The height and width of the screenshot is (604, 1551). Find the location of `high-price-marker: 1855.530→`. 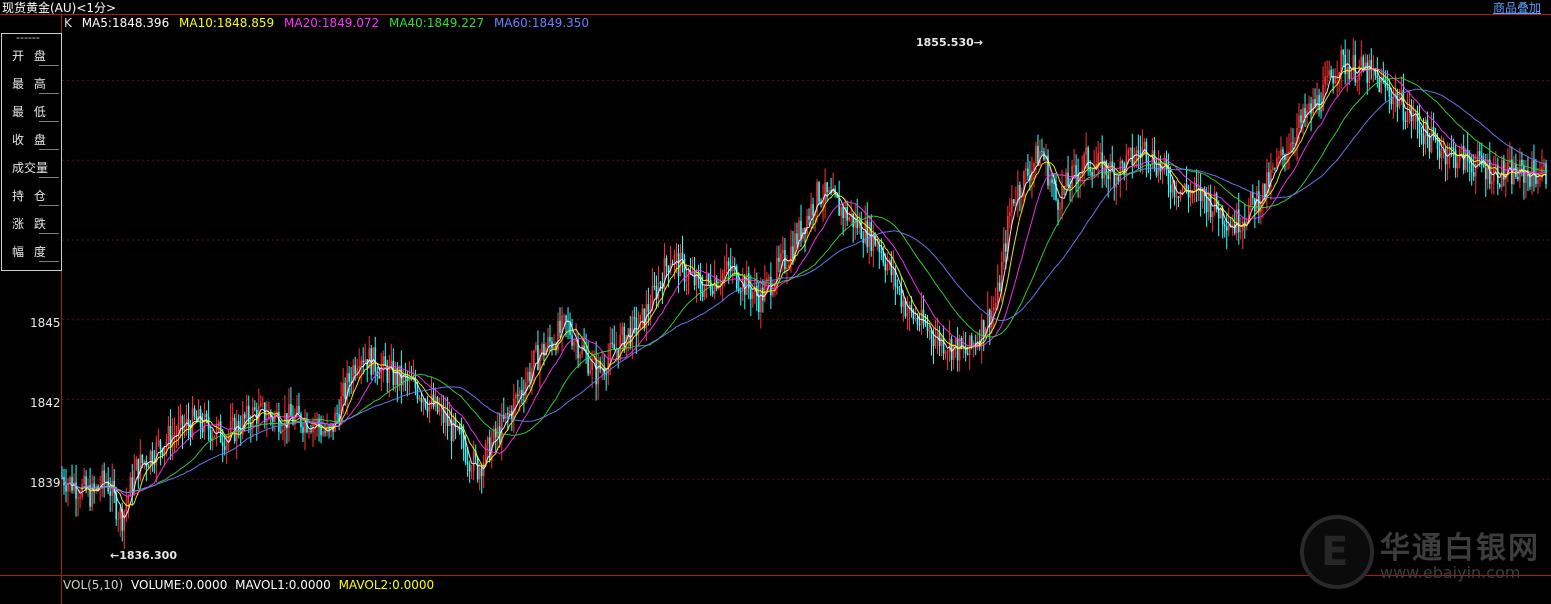

high-price-marker: 1855.530→ is located at coordinates (949, 42).